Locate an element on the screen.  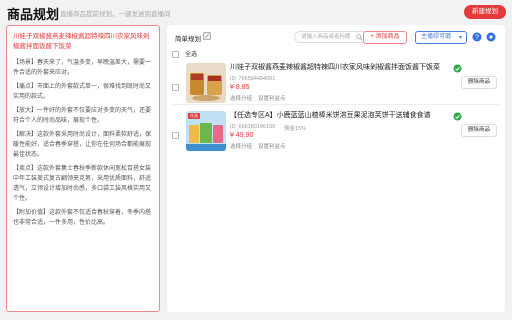
script-paragraph: 【痛点】市面上的外套款式单一，很难找到既时尚又实用的款式。 is located at coordinates (82, 92).